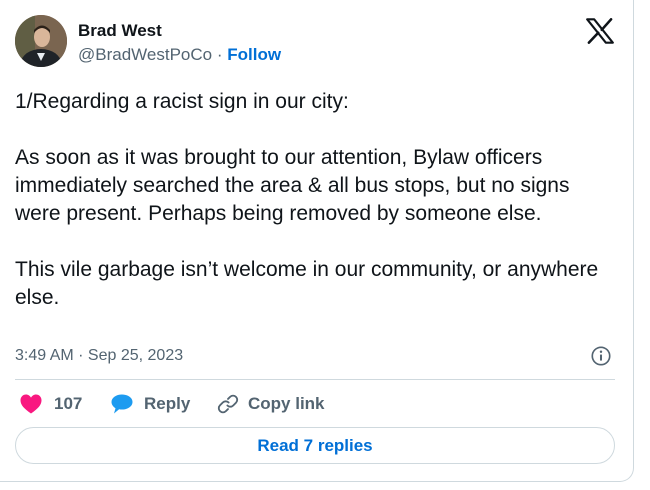 The height and width of the screenshot is (490, 650). What do you see at coordinates (99, 356) in the screenshot?
I see `tweet-timestamp: 3:49 AM · Sep 25, 2023` at bounding box center [99, 356].